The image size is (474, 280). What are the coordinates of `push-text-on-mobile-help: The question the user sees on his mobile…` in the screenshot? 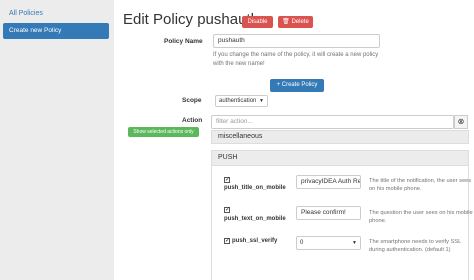 It's located at (421, 217).